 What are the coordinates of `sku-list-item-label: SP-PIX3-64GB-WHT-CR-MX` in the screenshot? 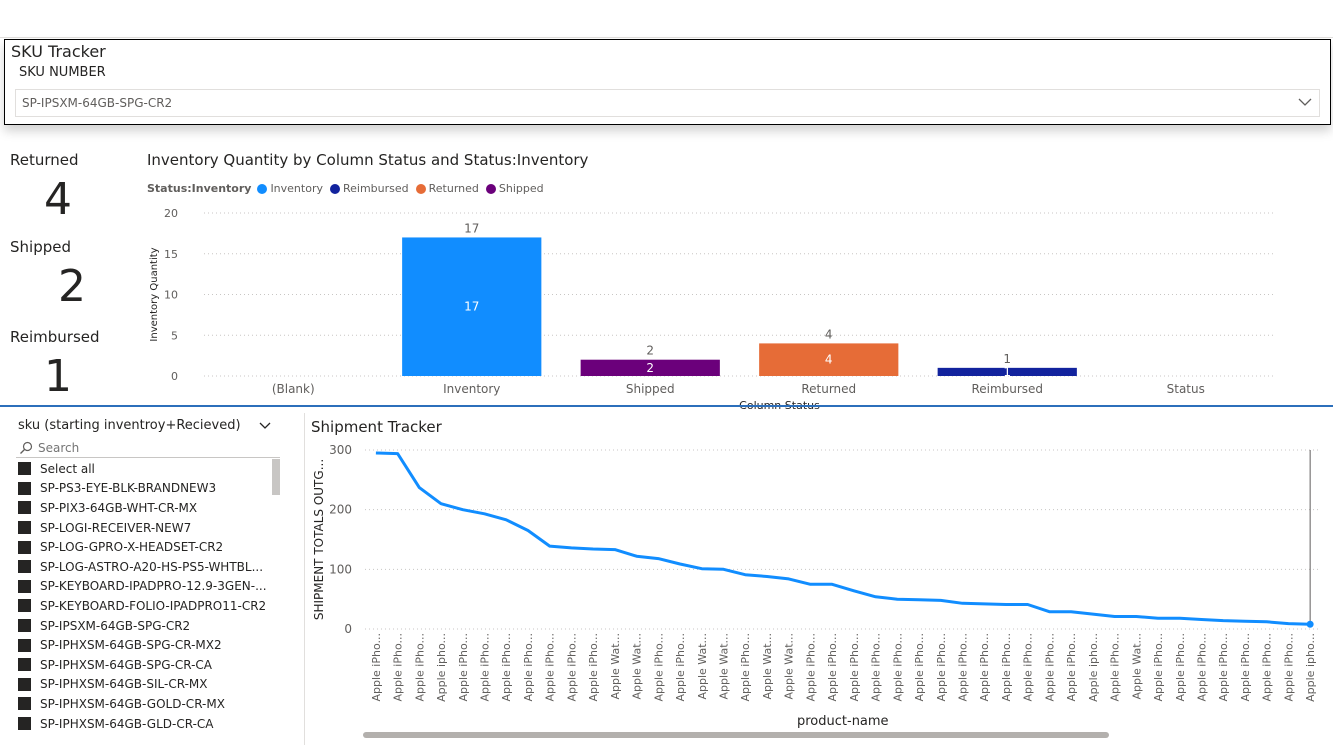 It's located at (119, 507).